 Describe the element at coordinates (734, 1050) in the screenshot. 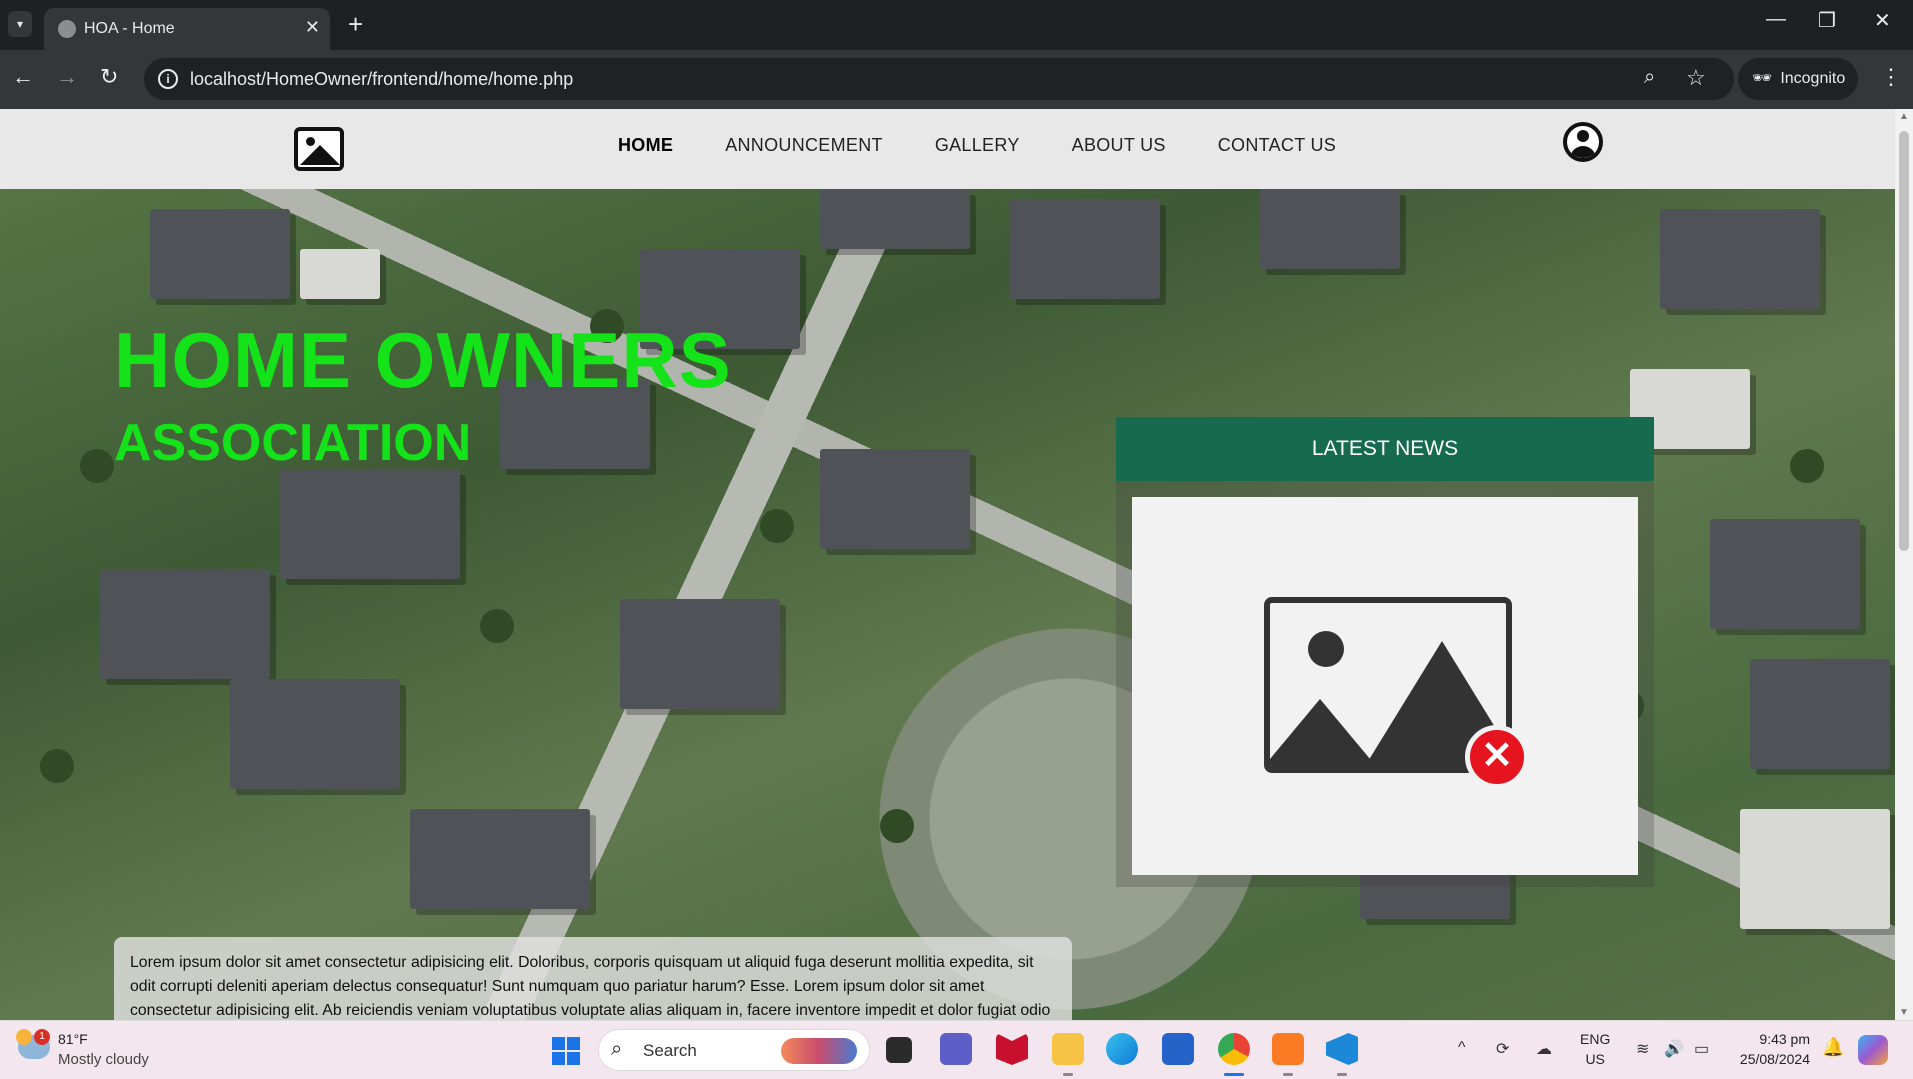

I see `taskbar-search: ⌕ Search` at that location.